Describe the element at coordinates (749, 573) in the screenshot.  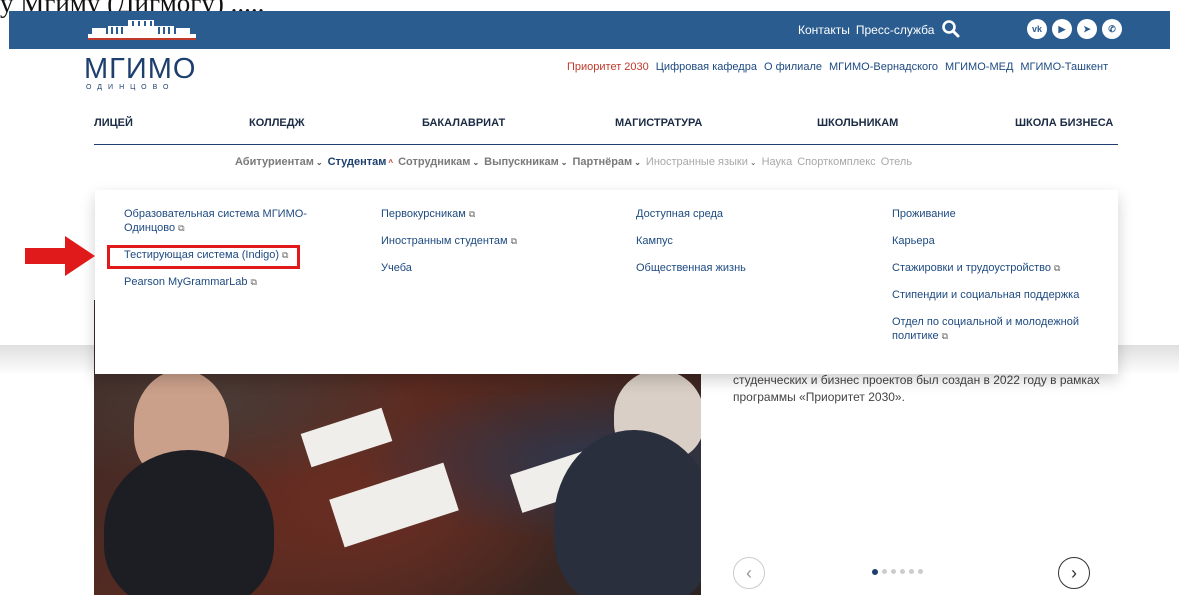
I see `carousel-prev-button: ‹` at that location.